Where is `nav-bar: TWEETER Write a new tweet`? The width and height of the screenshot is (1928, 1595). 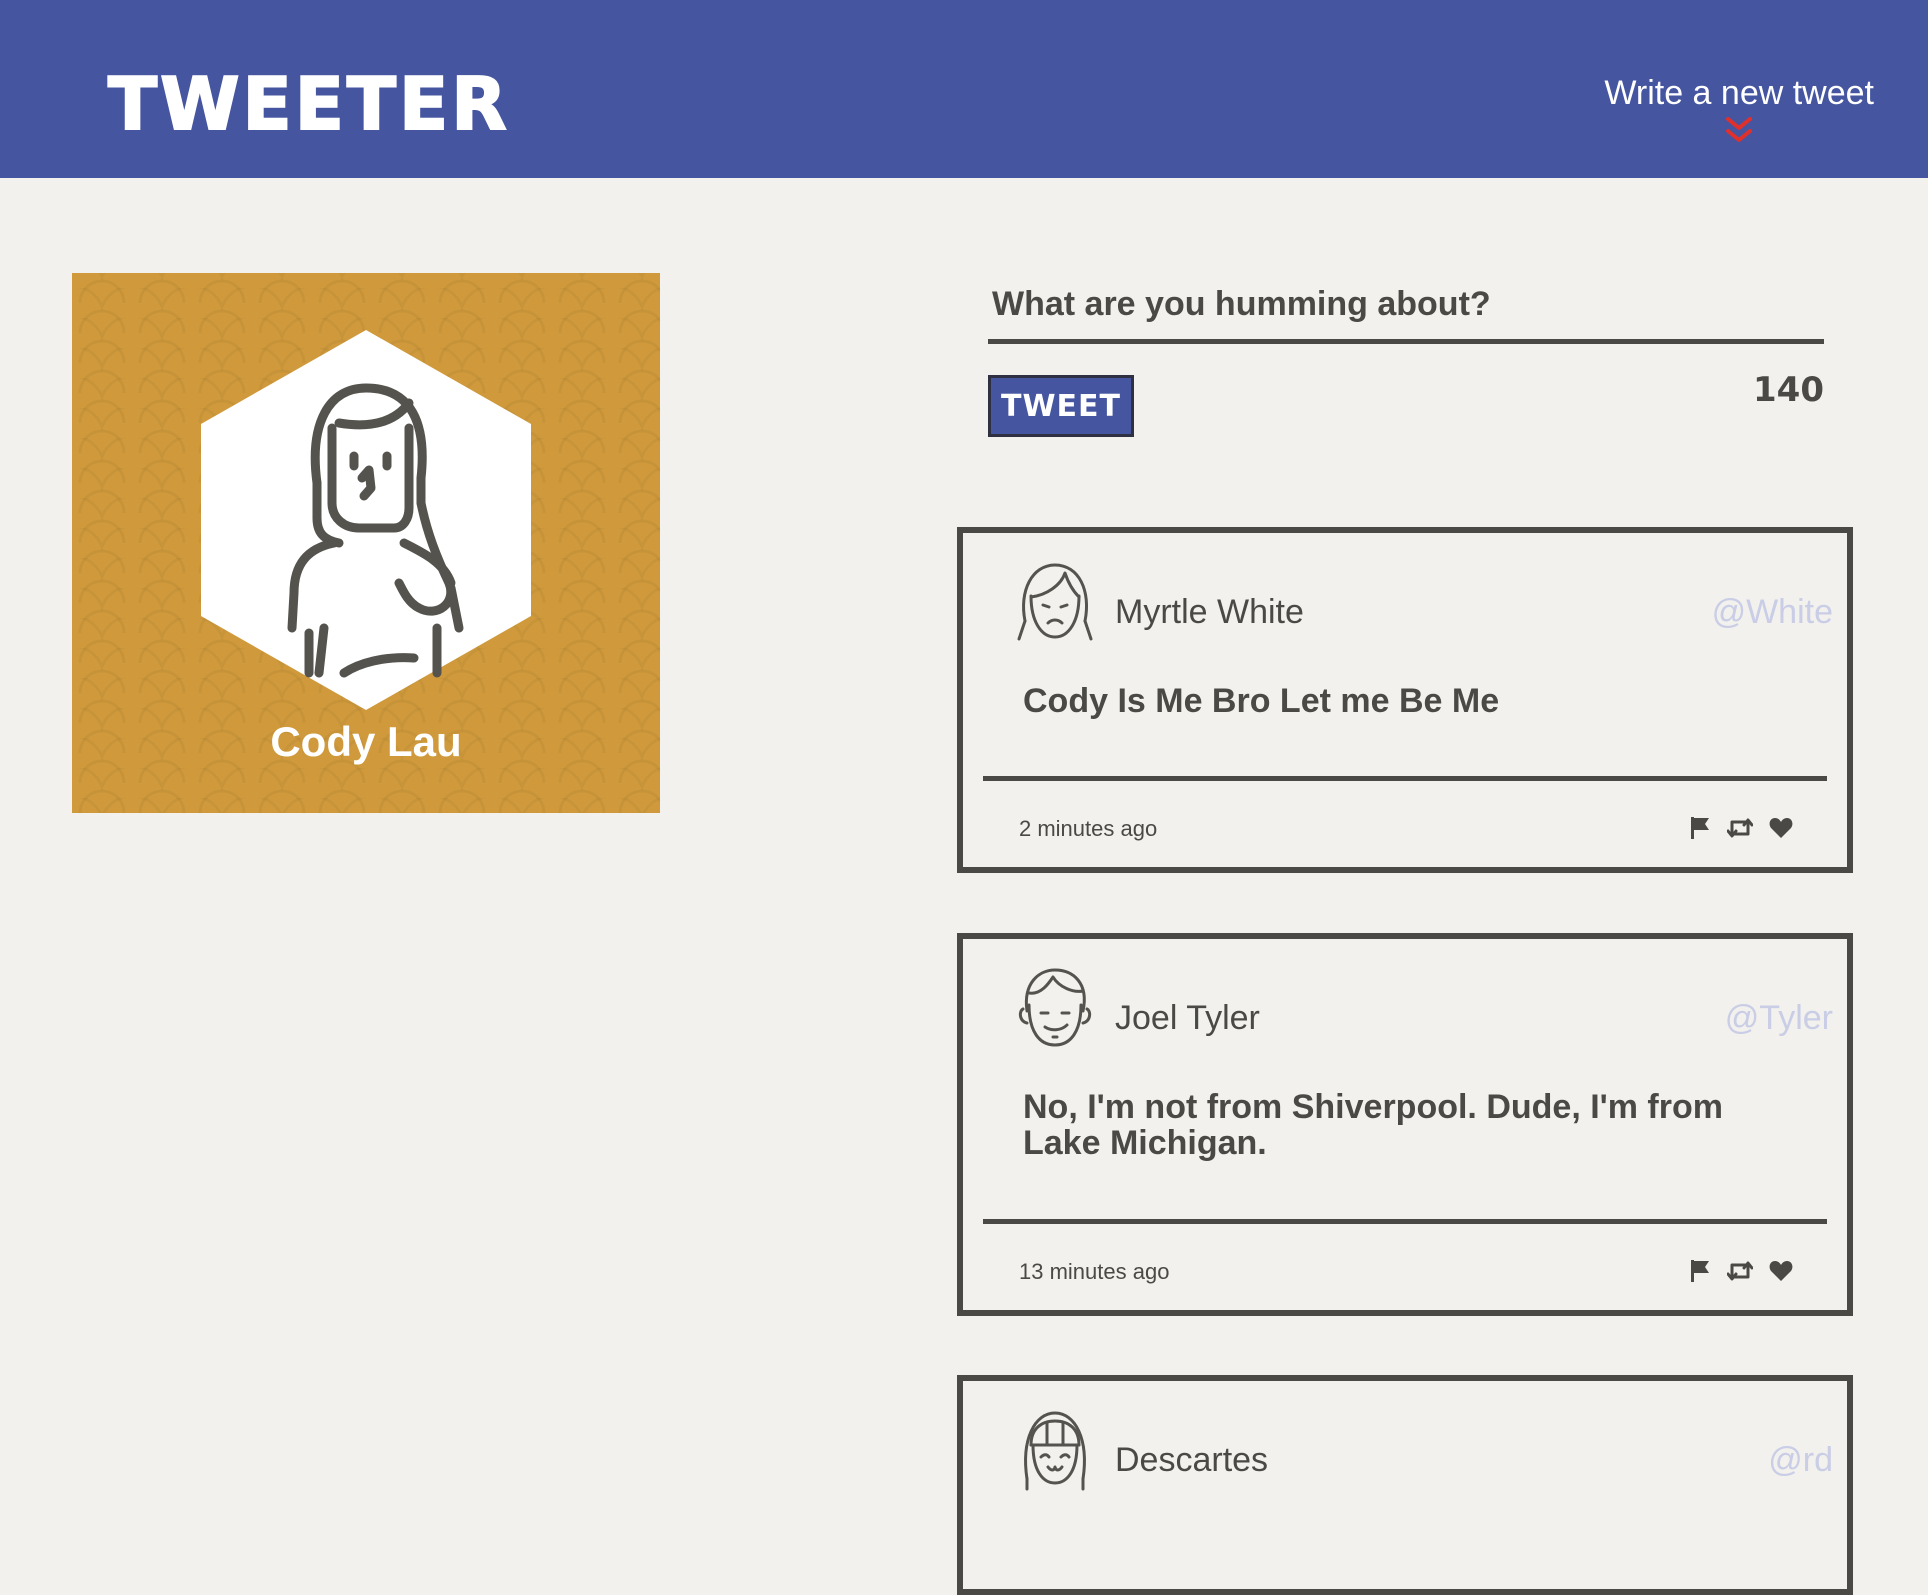
nav-bar: TWEETER Write a new tweet is located at coordinates (964, 89).